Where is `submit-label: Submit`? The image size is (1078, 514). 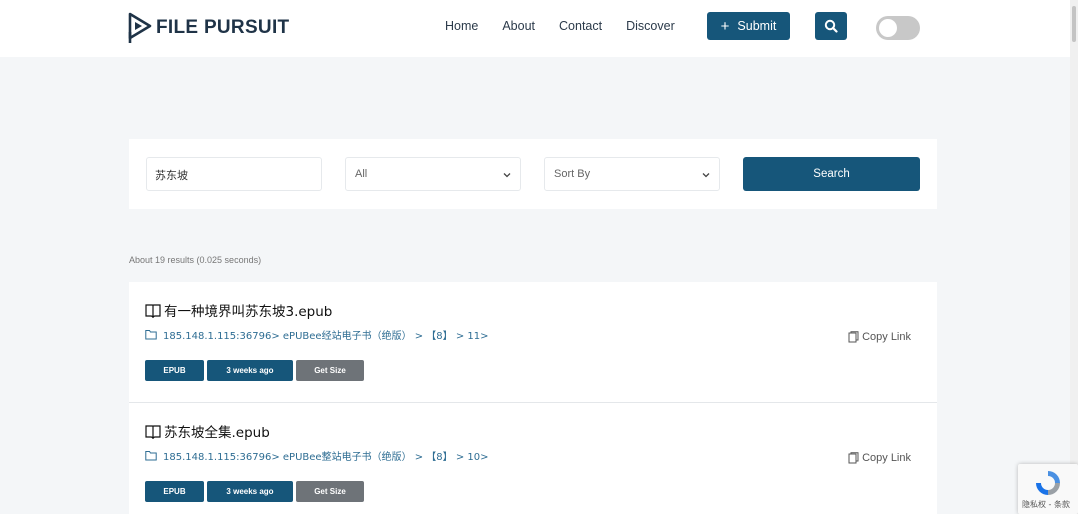 submit-label: Submit is located at coordinates (757, 26).